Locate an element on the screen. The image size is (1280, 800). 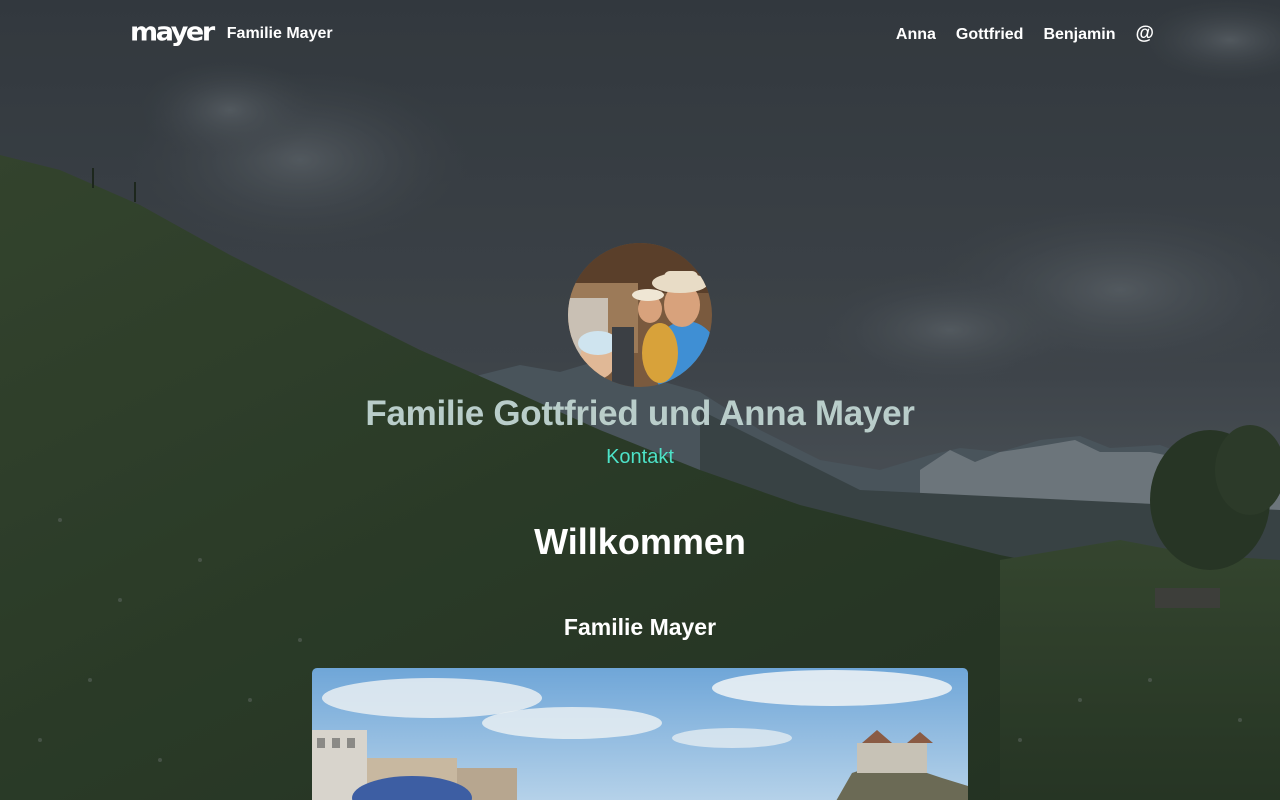
at-icon: @ is located at coordinates (1144, 34).